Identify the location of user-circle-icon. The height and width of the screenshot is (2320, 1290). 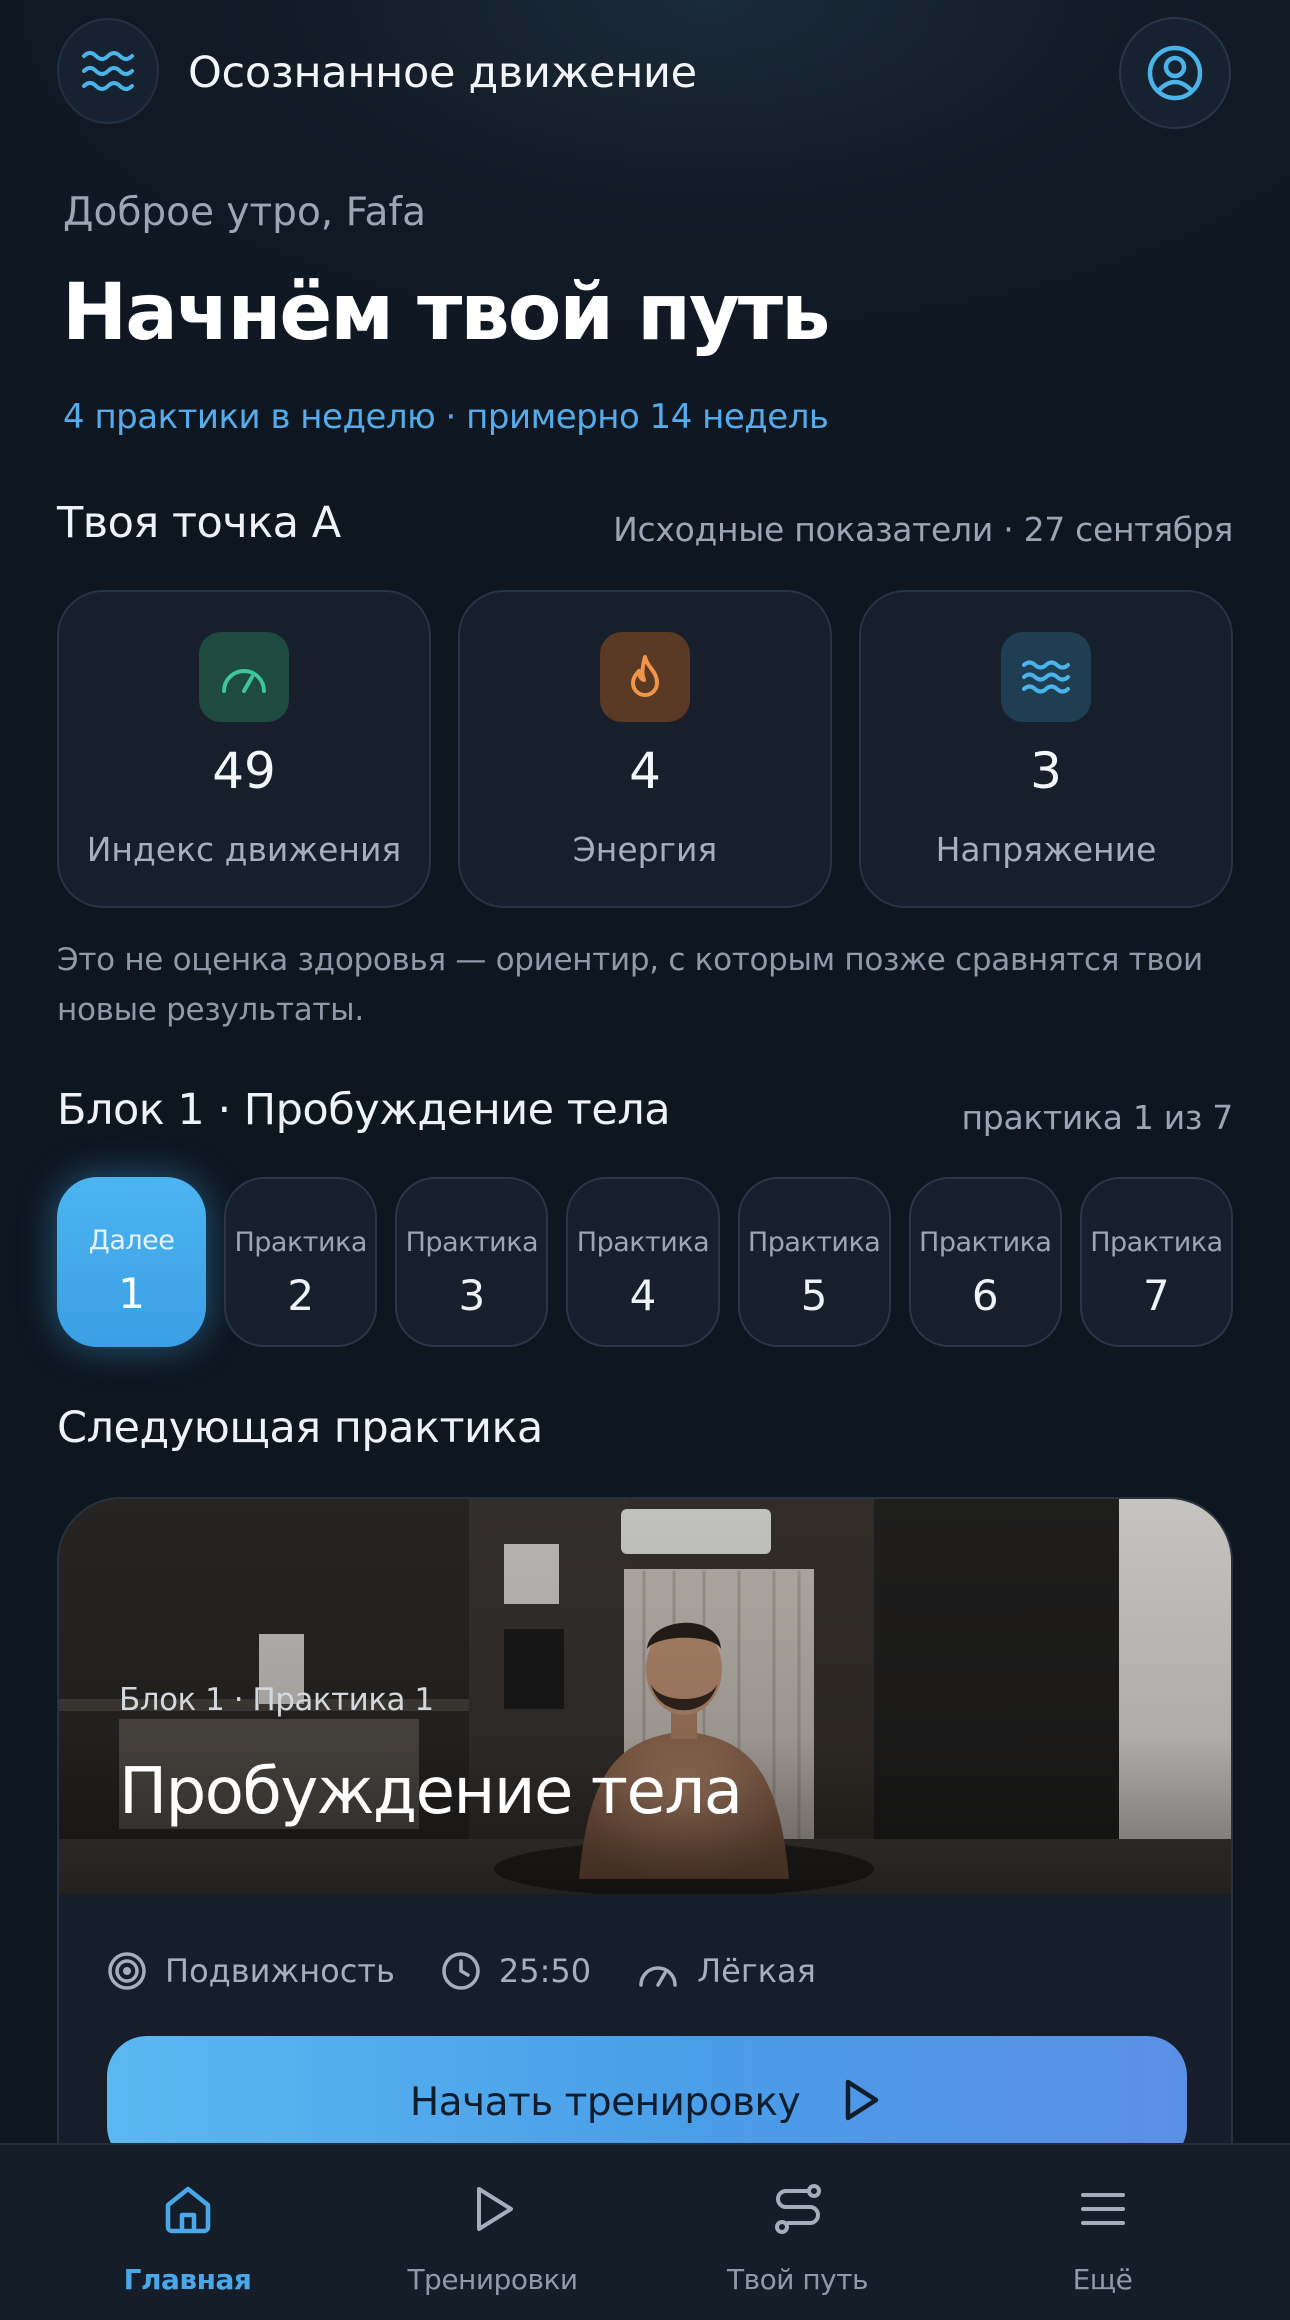
(1175, 73).